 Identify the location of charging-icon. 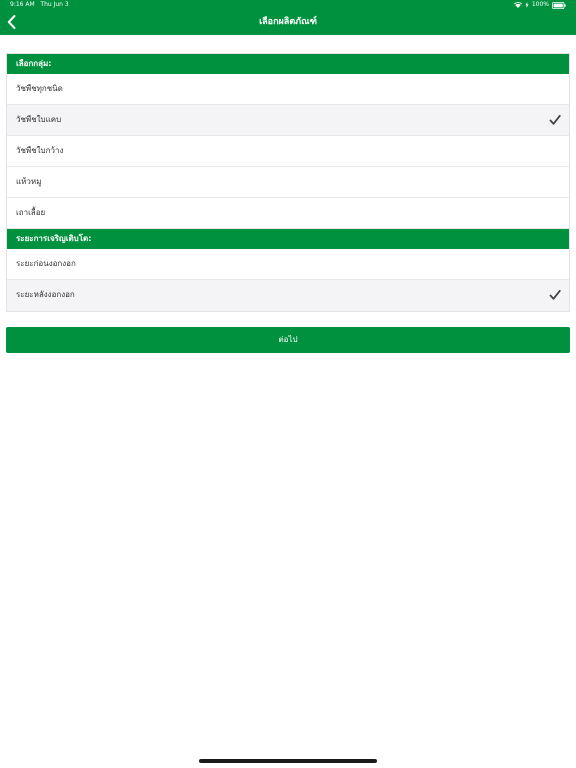
(527, 5).